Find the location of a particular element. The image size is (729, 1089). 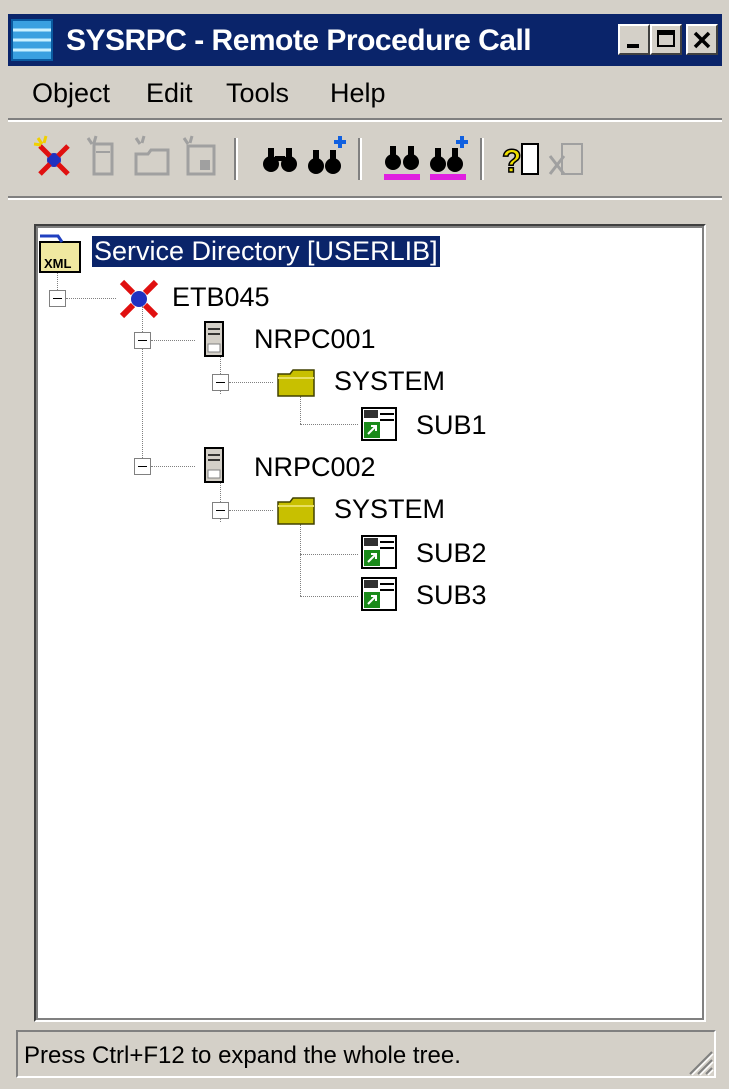

title-bar: SYSRPC - Remote Procedure Call is located at coordinates (365, 40).